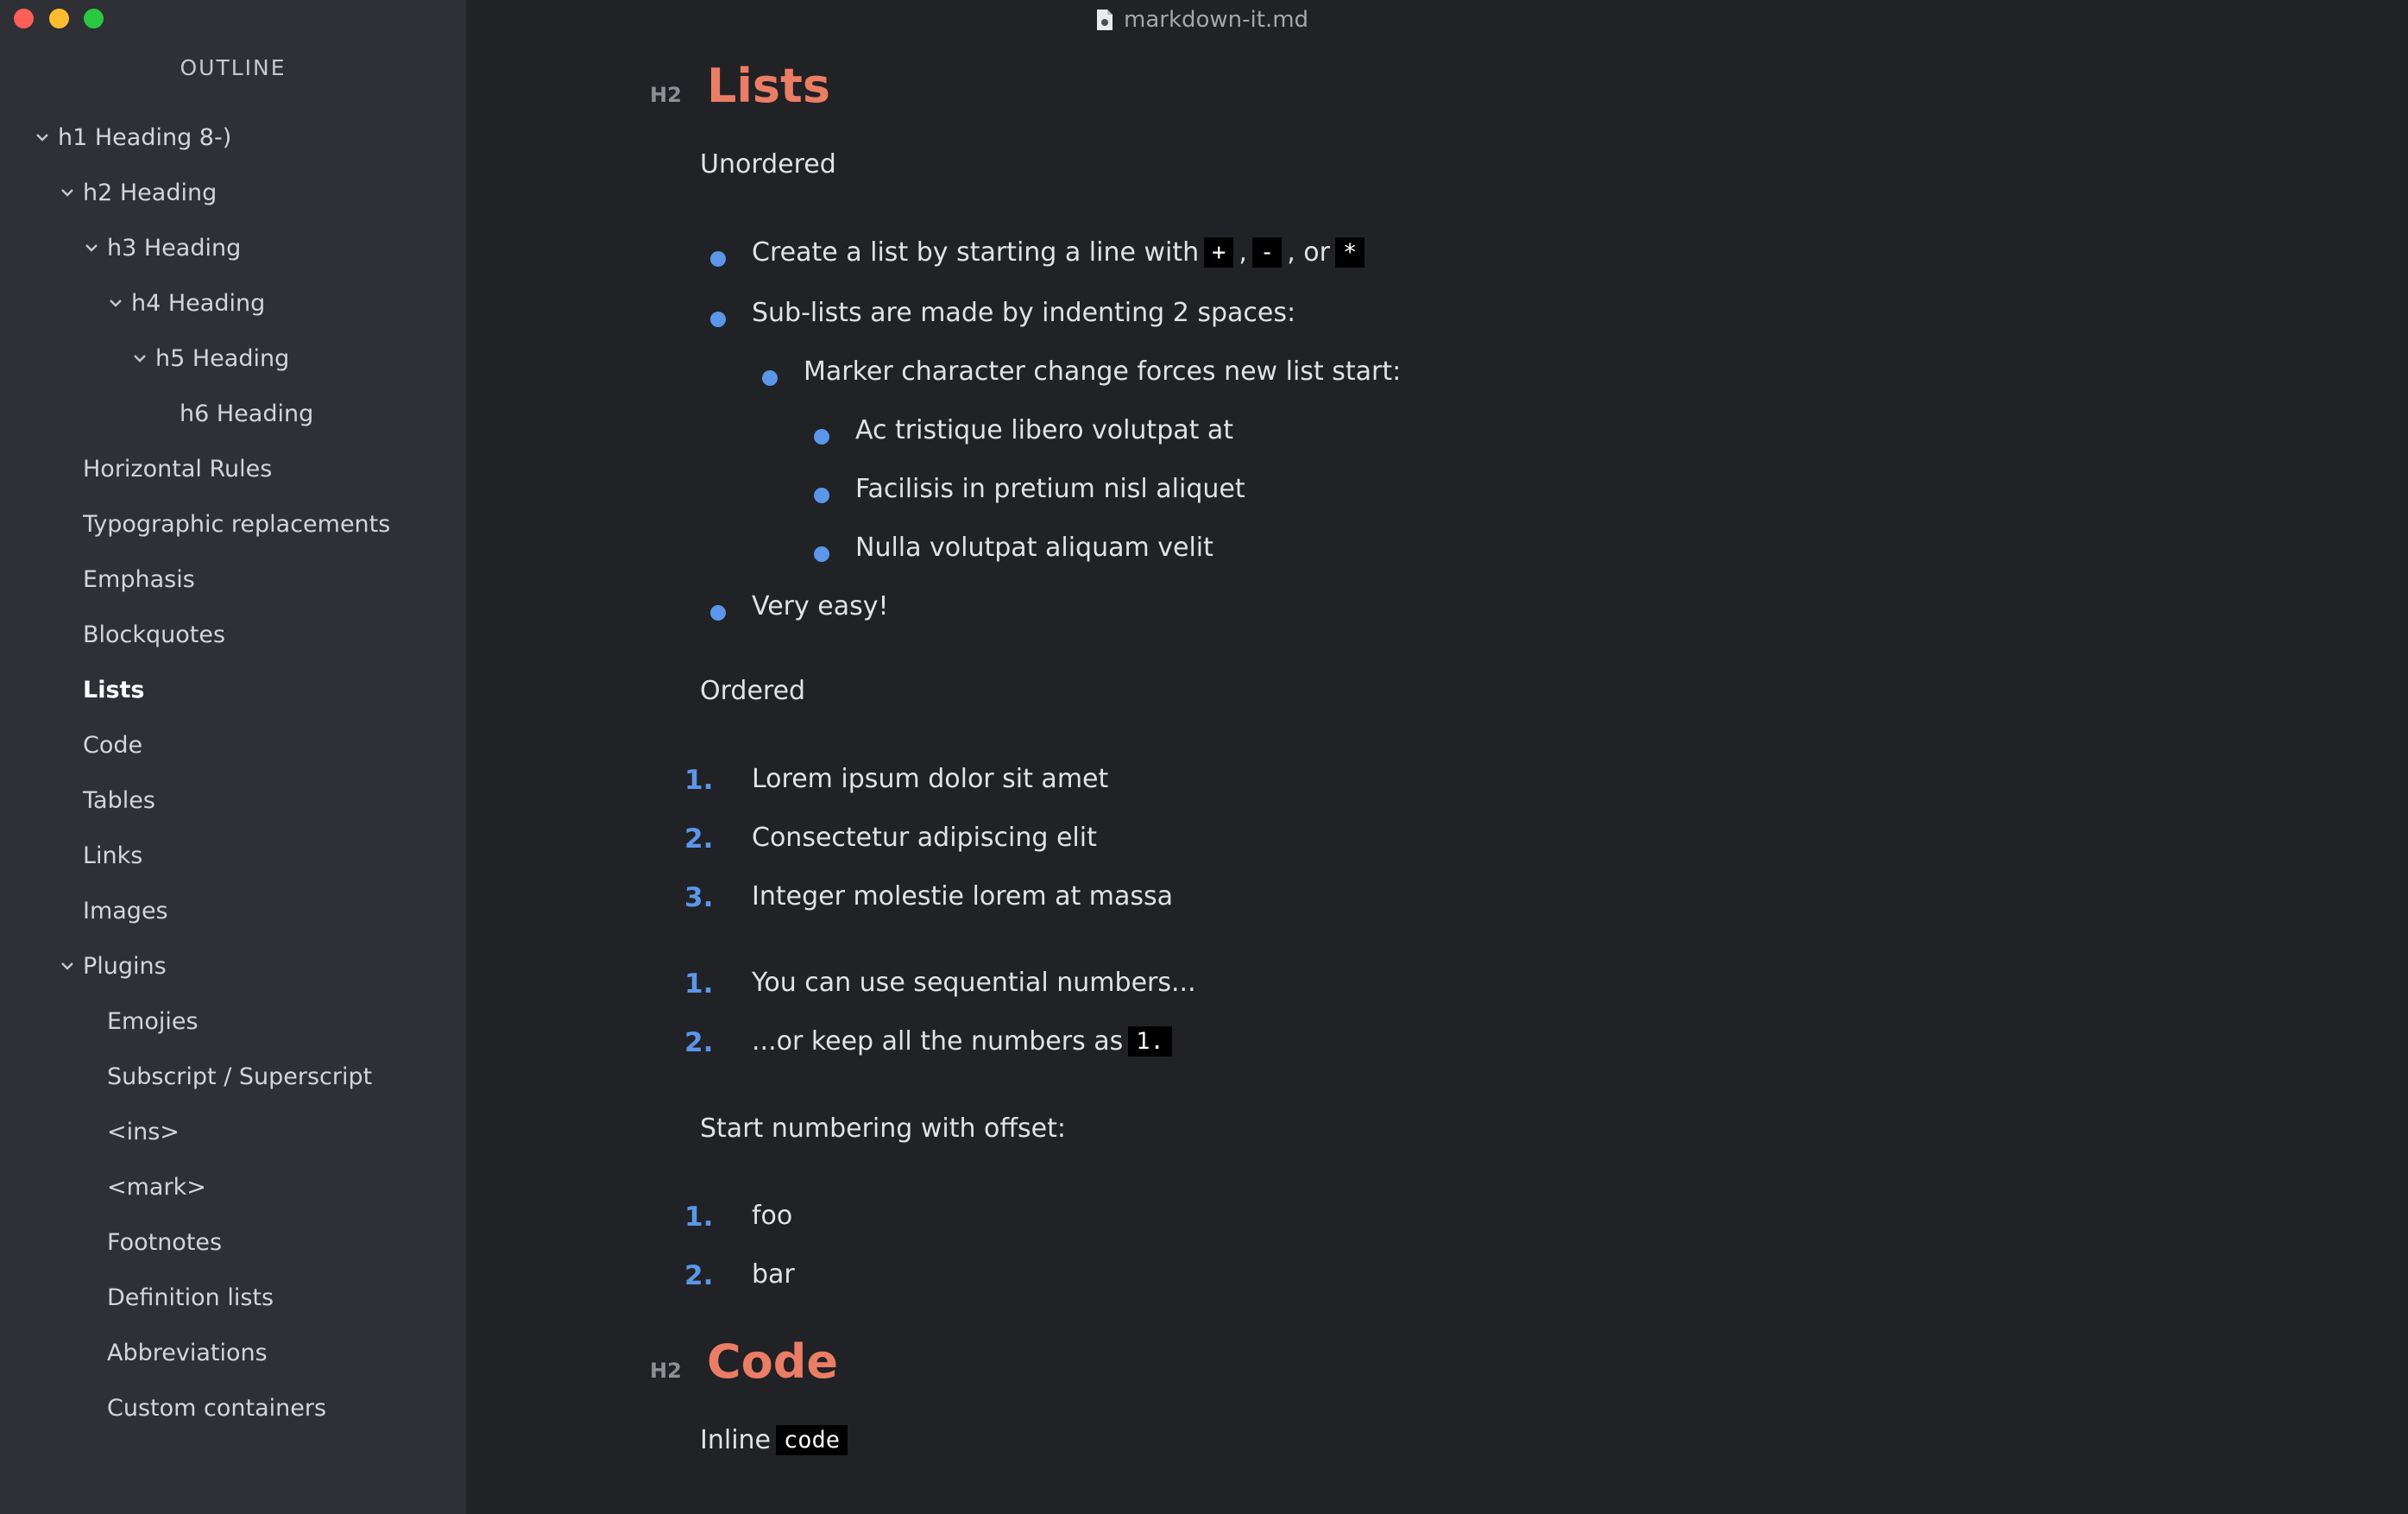  What do you see at coordinates (768, 164) in the screenshot?
I see `paragraph-unordered-label: Unordered` at bounding box center [768, 164].